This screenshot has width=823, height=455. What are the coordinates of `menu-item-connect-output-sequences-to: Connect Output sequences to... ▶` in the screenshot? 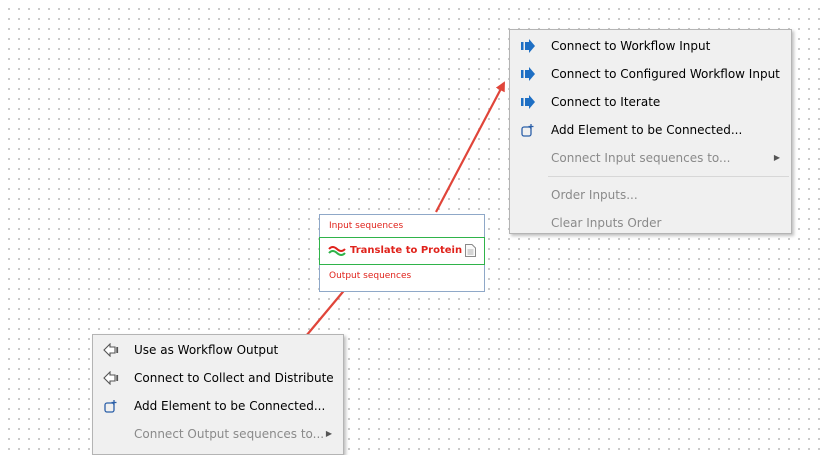 It's located at (218, 434).